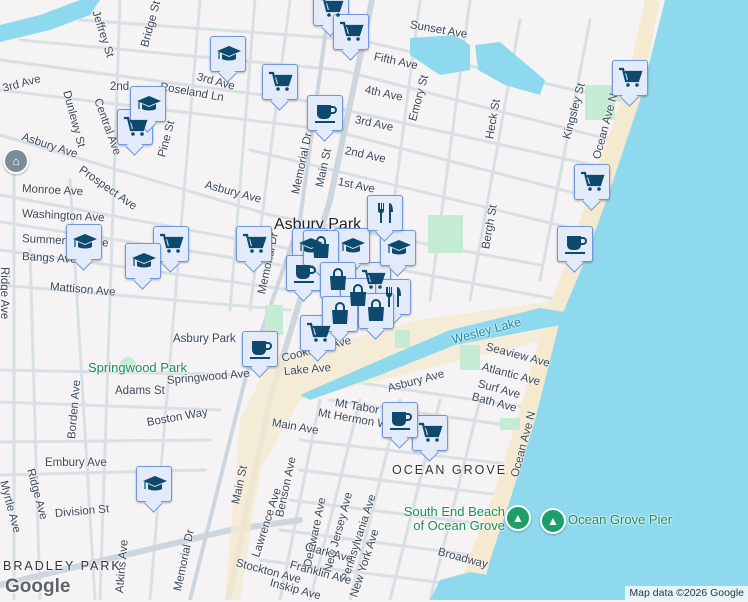  Describe the element at coordinates (470, 357) in the screenshot. I see `park-og` at that location.